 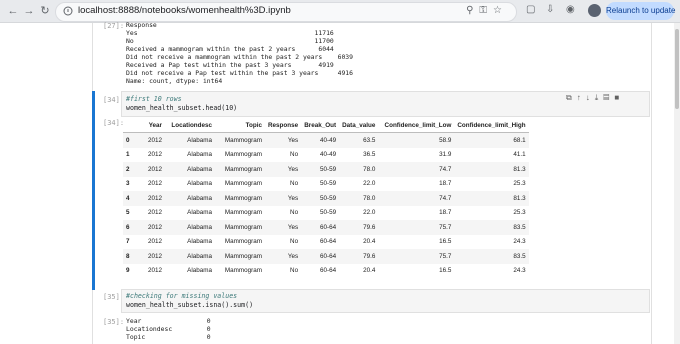 I want to click on downloads-icon: ⇩, so click(x=550, y=9).